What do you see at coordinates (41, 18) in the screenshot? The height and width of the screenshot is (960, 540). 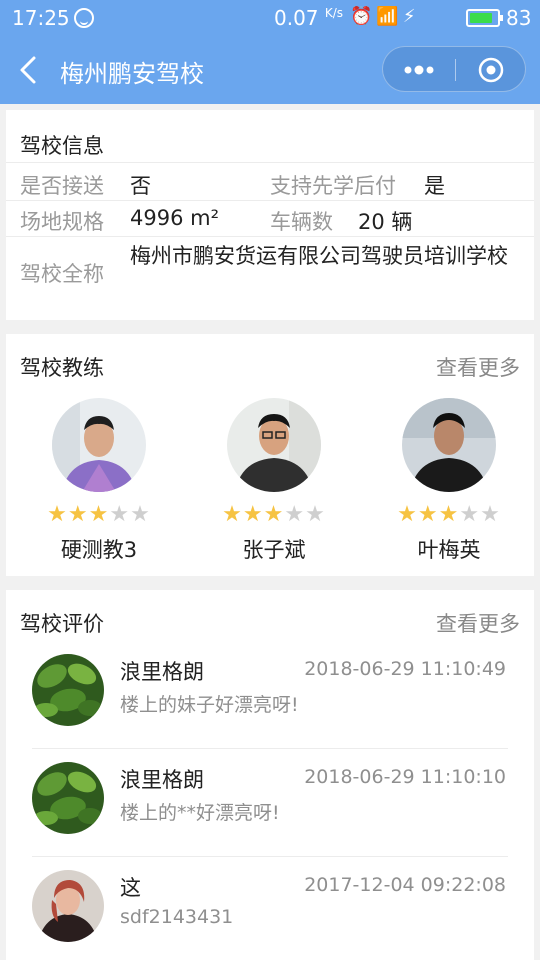 I see `status-time: 17:25` at bounding box center [41, 18].